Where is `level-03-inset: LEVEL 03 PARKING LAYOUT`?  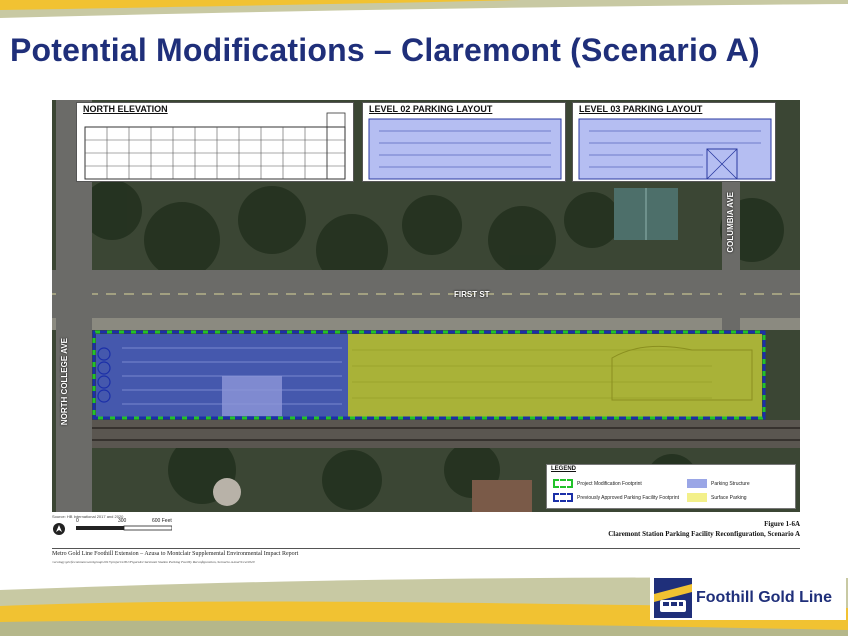
level-03-inset: LEVEL 03 PARKING LAYOUT is located at coordinates (674, 142).